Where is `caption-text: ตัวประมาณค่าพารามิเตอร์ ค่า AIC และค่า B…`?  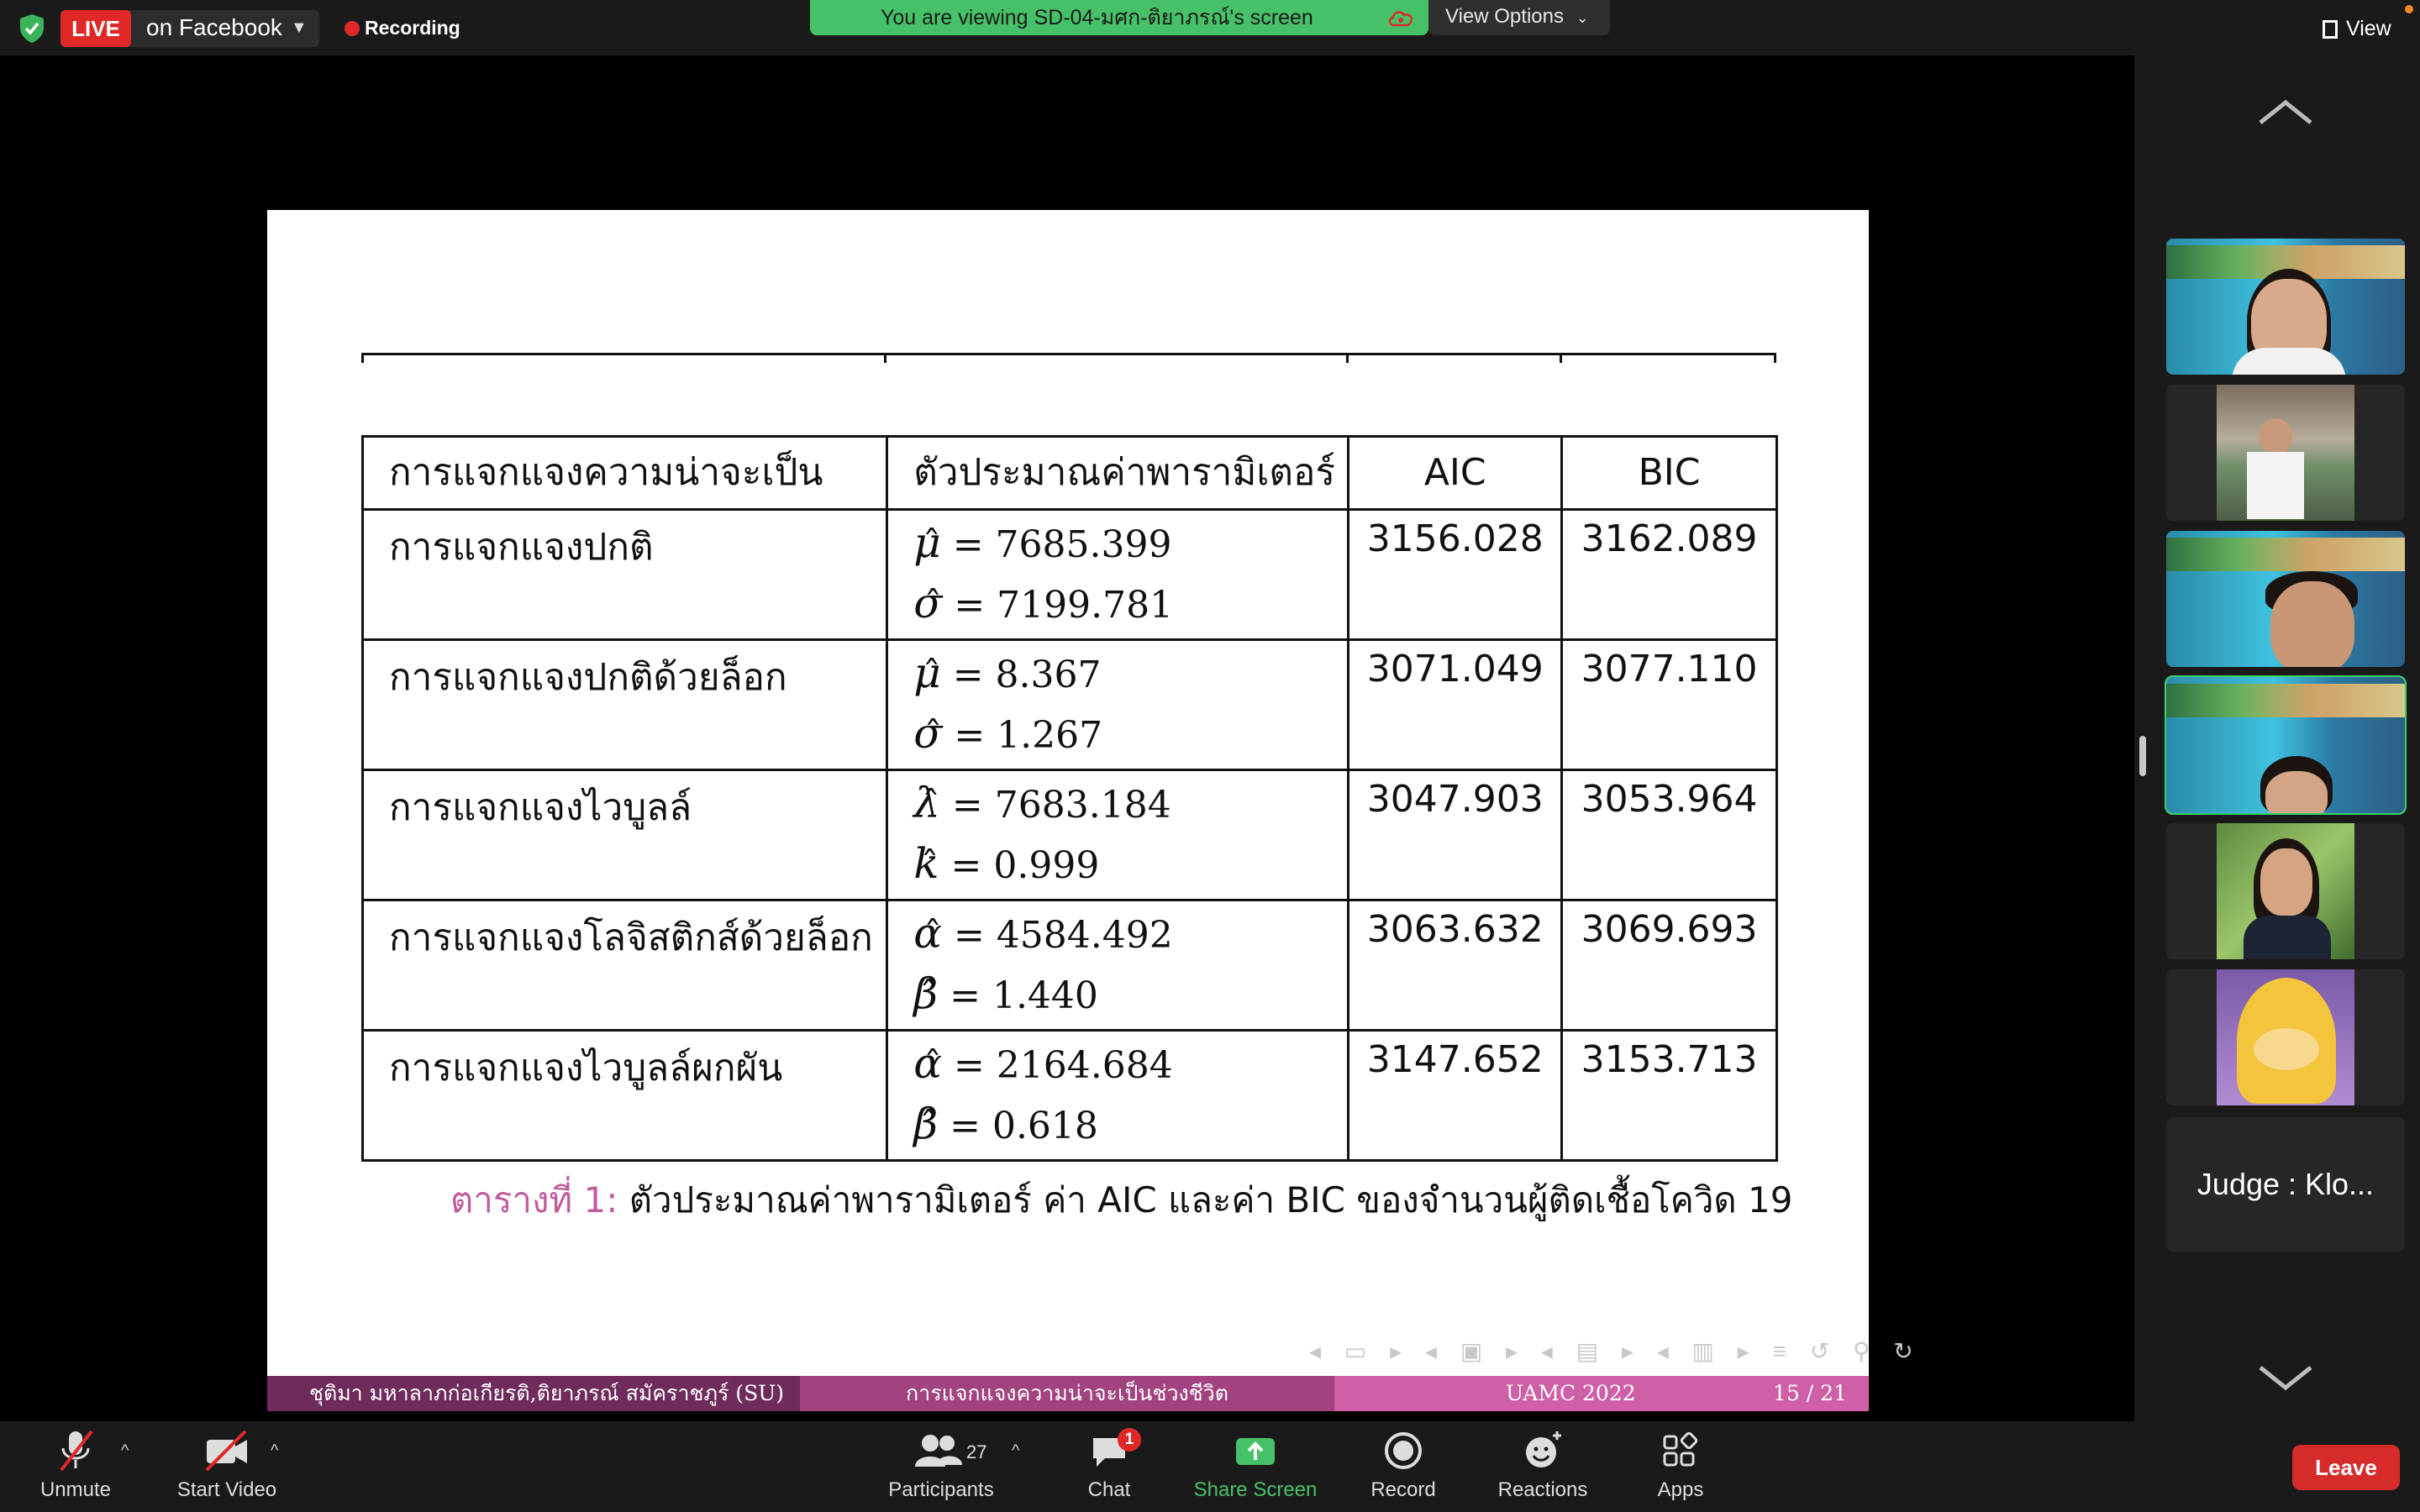 caption-text: ตัวประมาณค่าพารามิเตอร์ ค่า AIC และค่า B… is located at coordinates (1211, 1200).